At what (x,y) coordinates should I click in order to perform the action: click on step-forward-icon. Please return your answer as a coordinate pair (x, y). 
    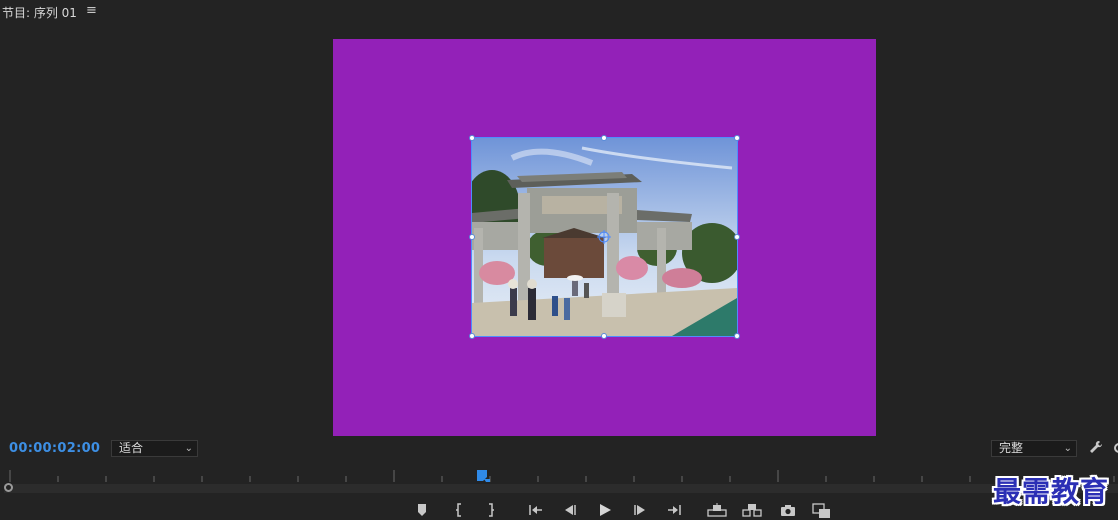
    Looking at the image, I should click on (639, 510).